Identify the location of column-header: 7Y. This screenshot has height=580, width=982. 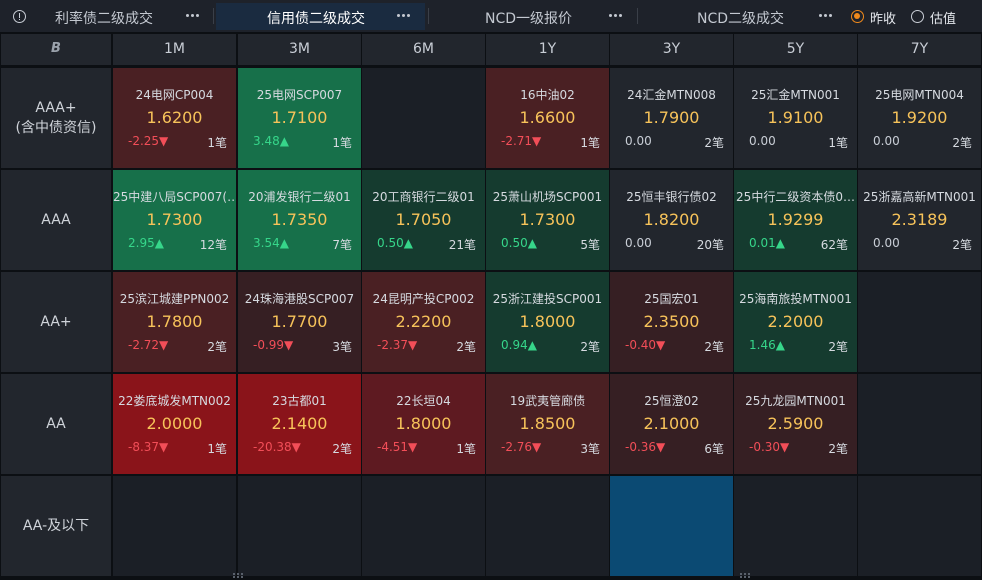
(919, 49).